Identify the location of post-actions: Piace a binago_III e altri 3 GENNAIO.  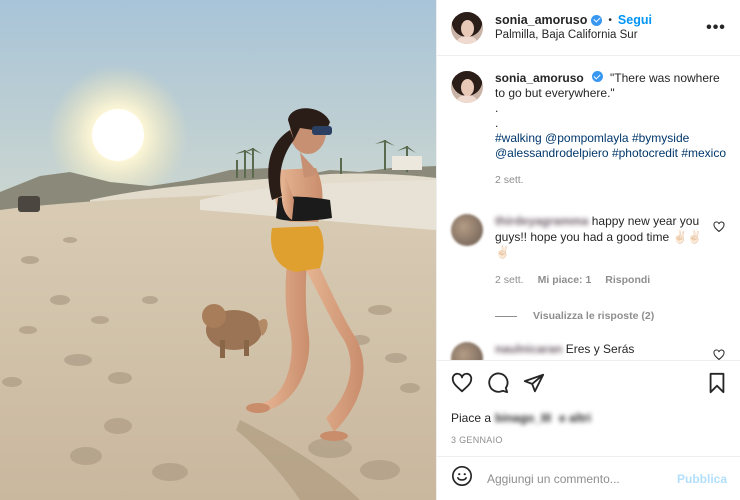
(588, 408).